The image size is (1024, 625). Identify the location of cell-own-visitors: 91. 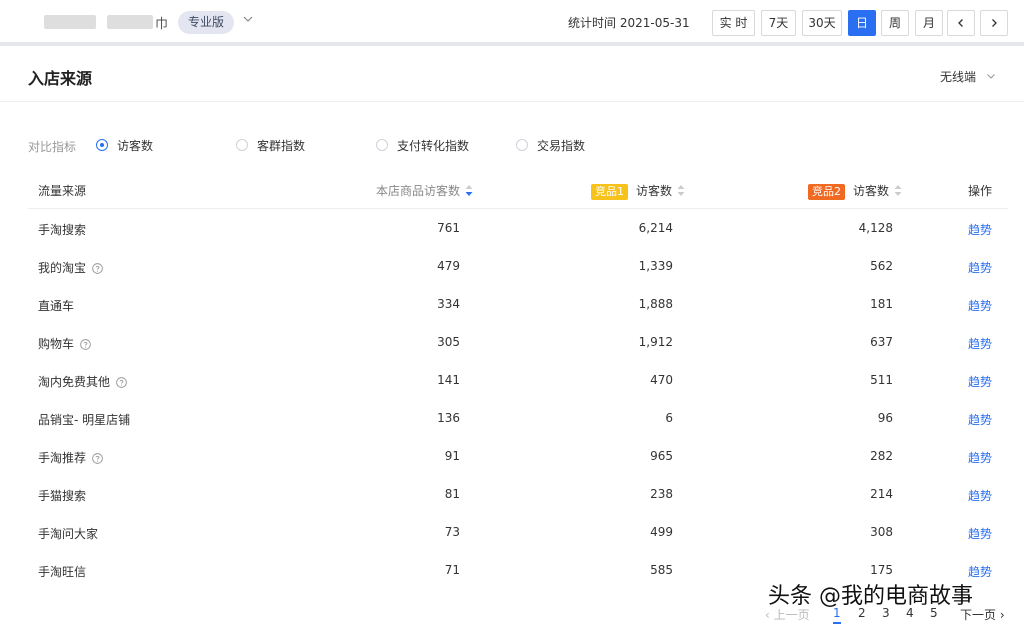
(452, 456).